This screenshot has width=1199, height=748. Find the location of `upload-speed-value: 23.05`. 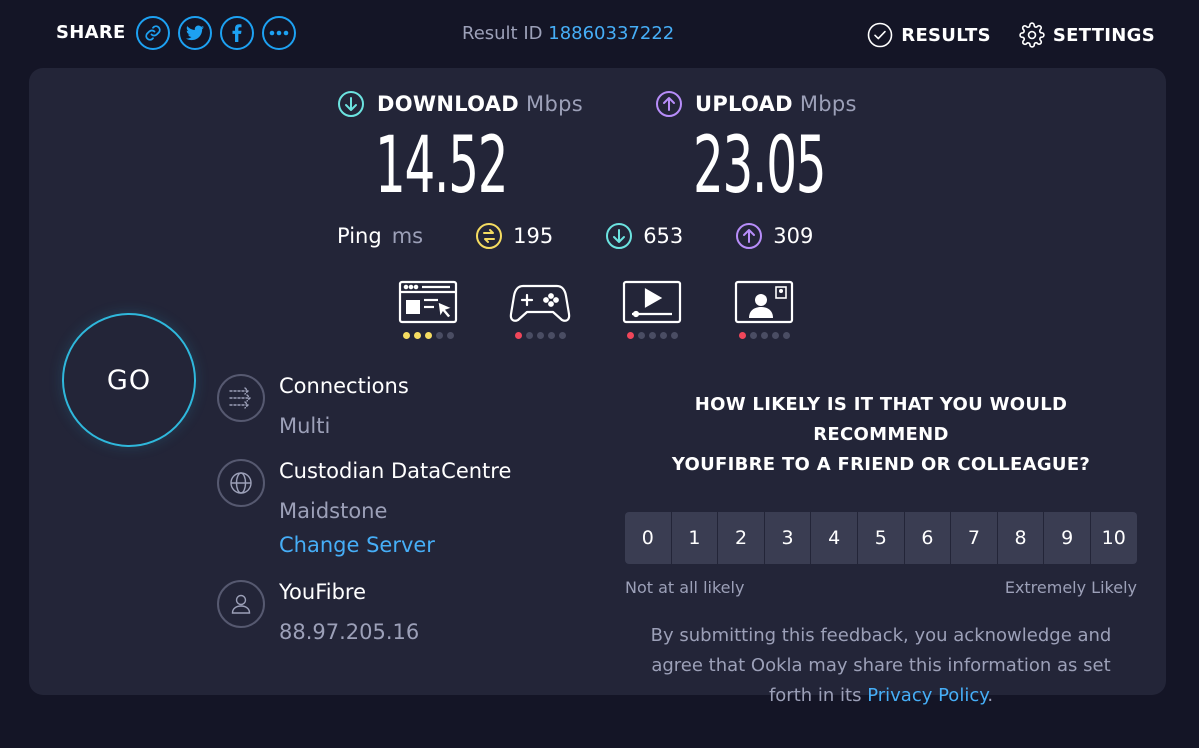

upload-speed-value: 23.05 is located at coordinates (759, 166).